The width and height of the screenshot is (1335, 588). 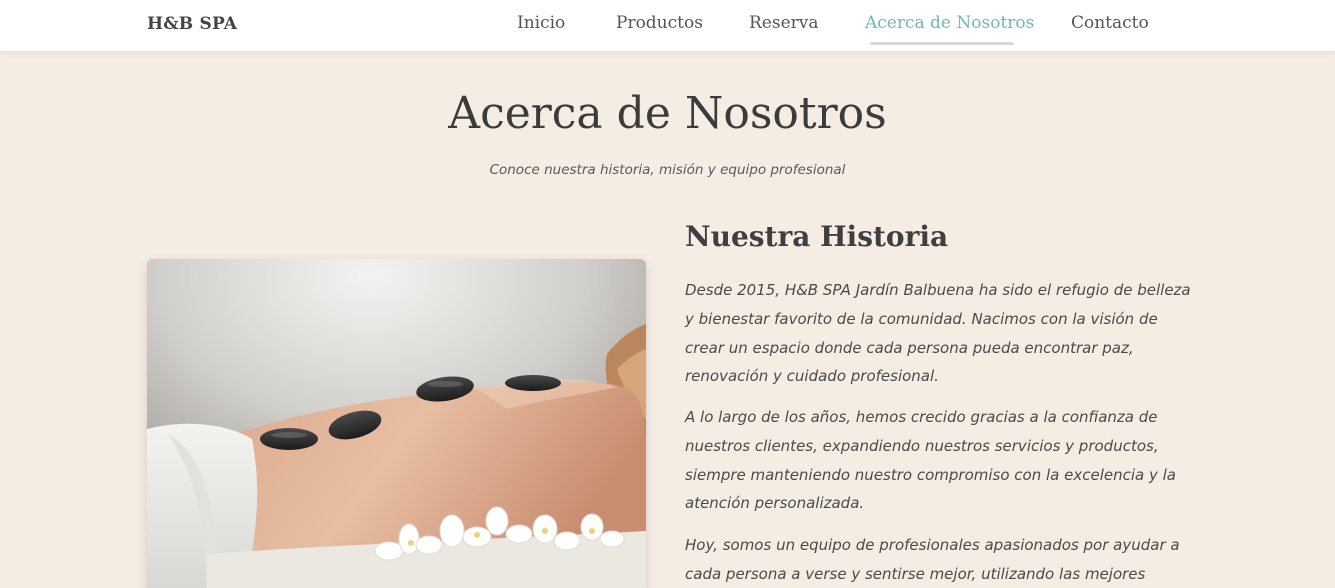 What do you see at coordinates (942, 43) in the screenshot?
I see `active-nav-underline` at bounding box center [942, 43].